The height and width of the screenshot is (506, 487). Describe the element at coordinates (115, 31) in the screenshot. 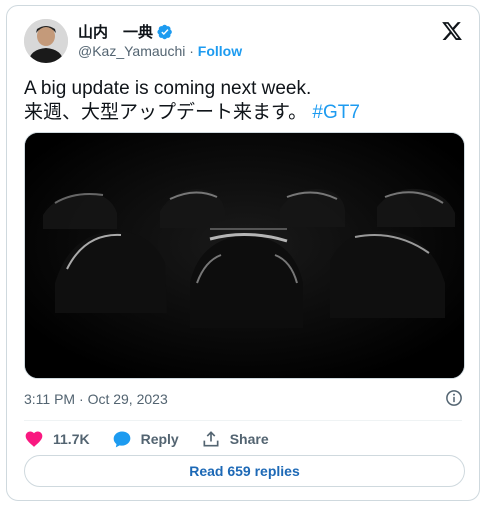

I see `author-display-name: 山内 一典` at that location.